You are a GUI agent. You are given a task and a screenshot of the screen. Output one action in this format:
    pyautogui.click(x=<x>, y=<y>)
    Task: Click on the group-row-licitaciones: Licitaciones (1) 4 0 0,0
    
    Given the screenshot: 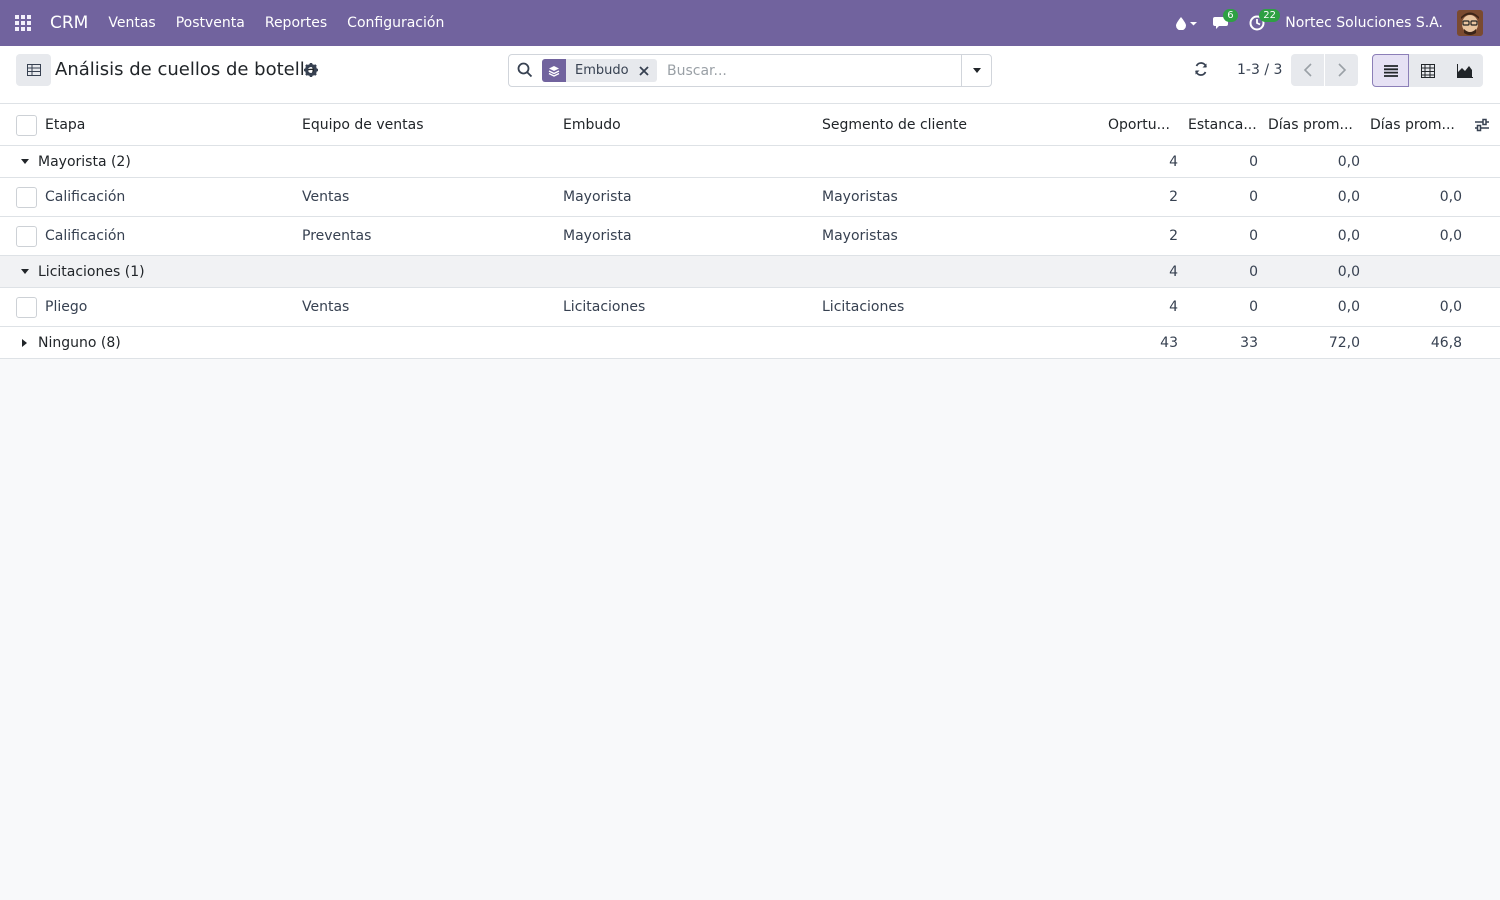 What is the action you would take?
    pyautogui.click(x=750, y=272)
    